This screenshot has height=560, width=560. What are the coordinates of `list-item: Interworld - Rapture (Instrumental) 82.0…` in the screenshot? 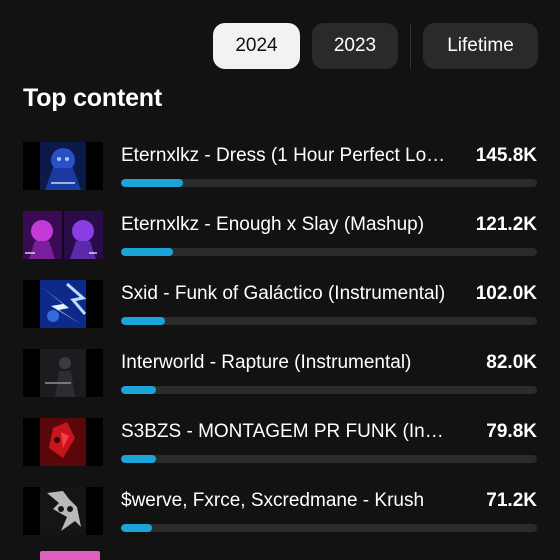 It's located at (280, 377).